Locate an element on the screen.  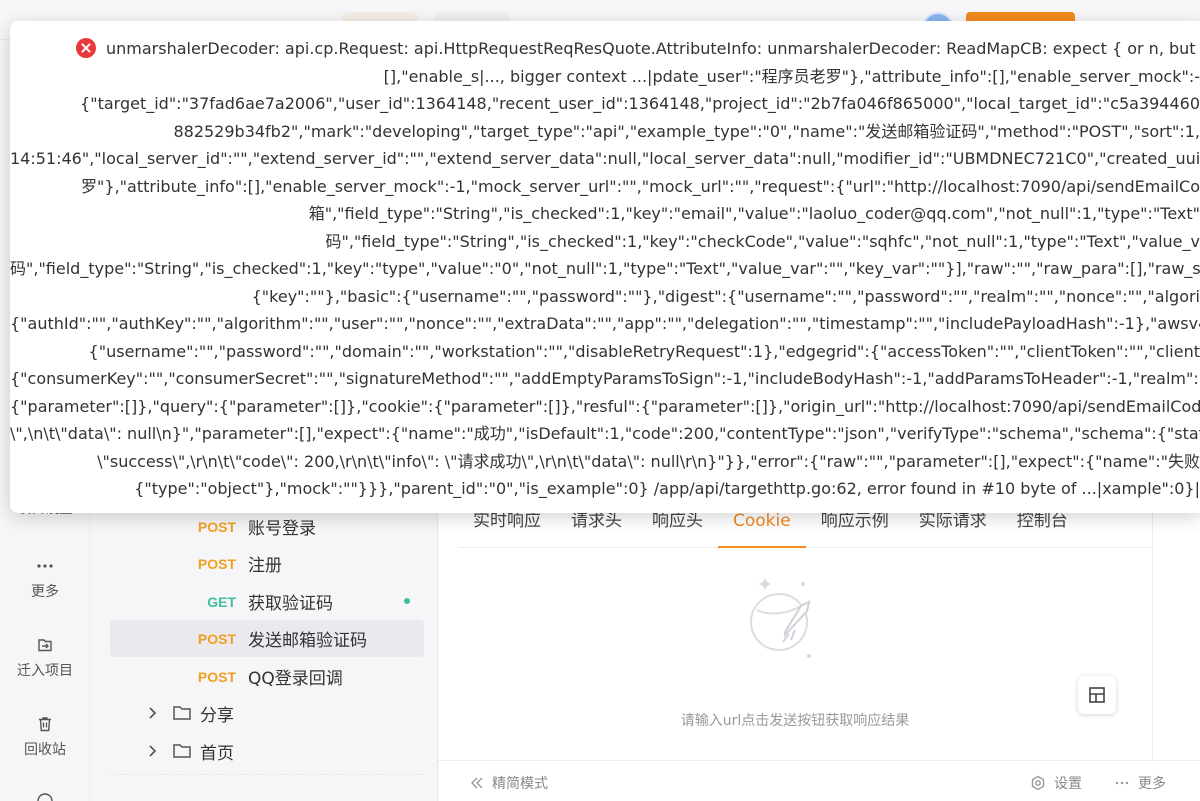
endpoint-name: QQ登录回调 is located at coordinates (295, 679).